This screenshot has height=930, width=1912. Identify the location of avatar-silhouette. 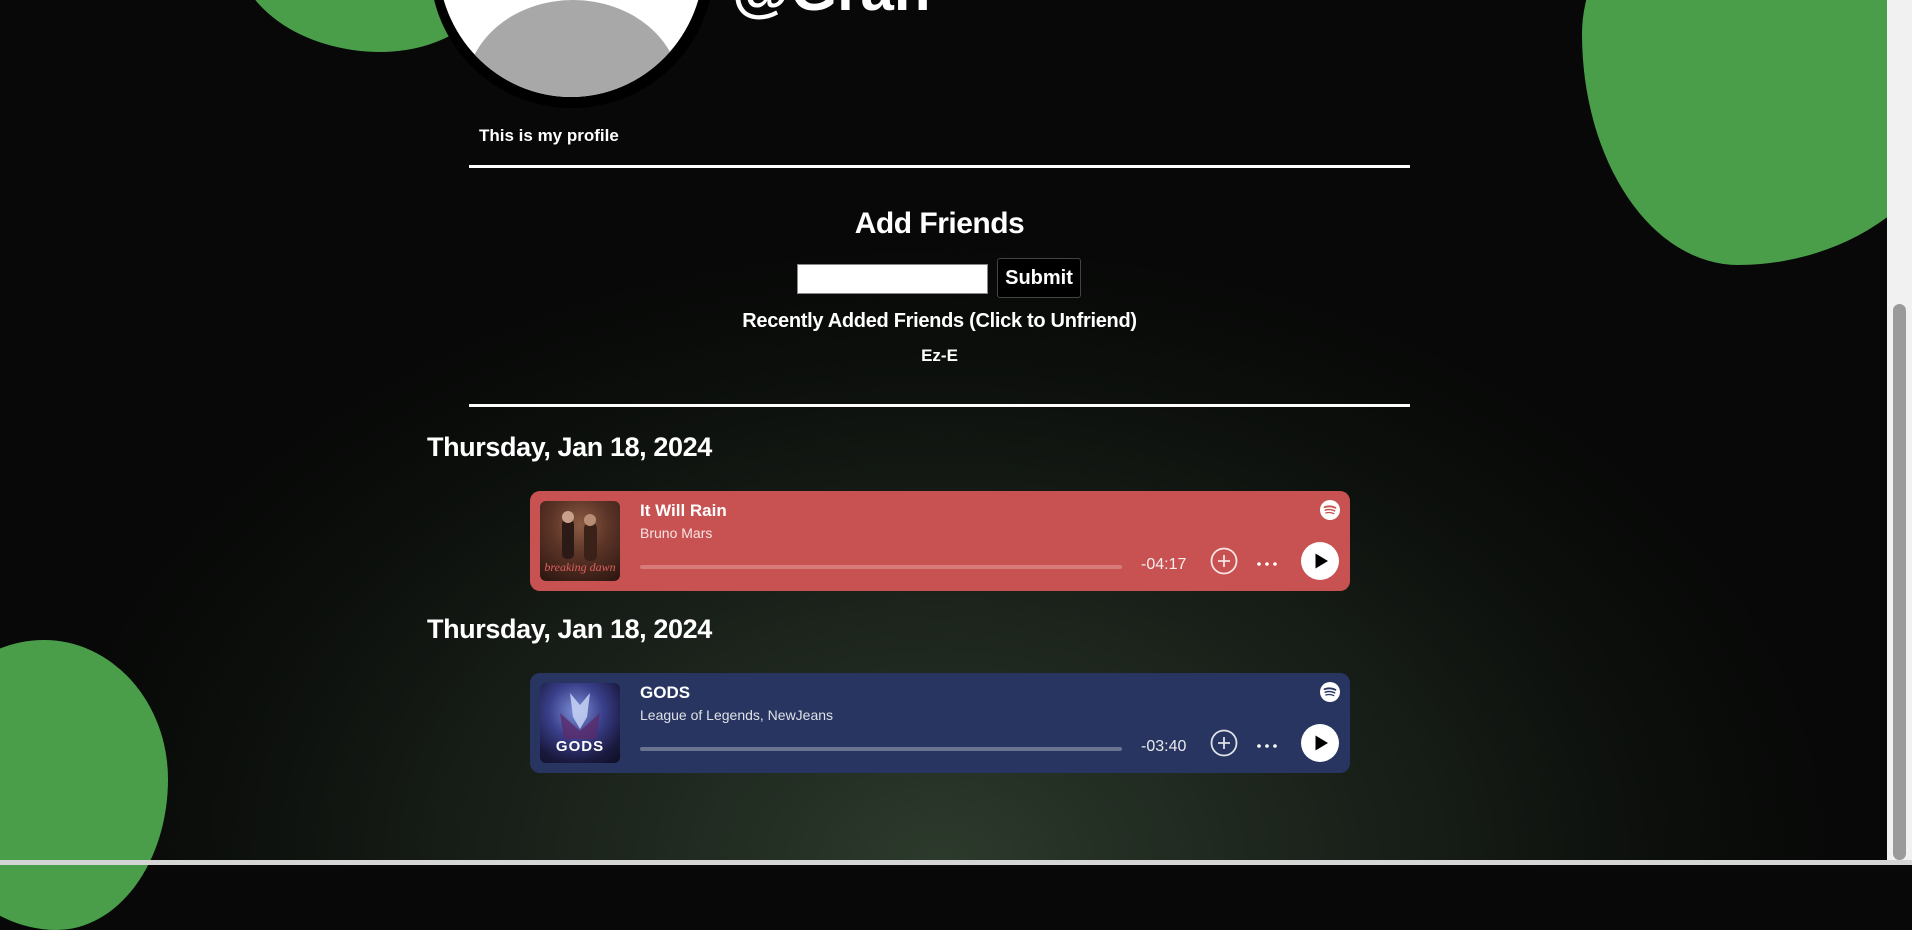
(573, 48).